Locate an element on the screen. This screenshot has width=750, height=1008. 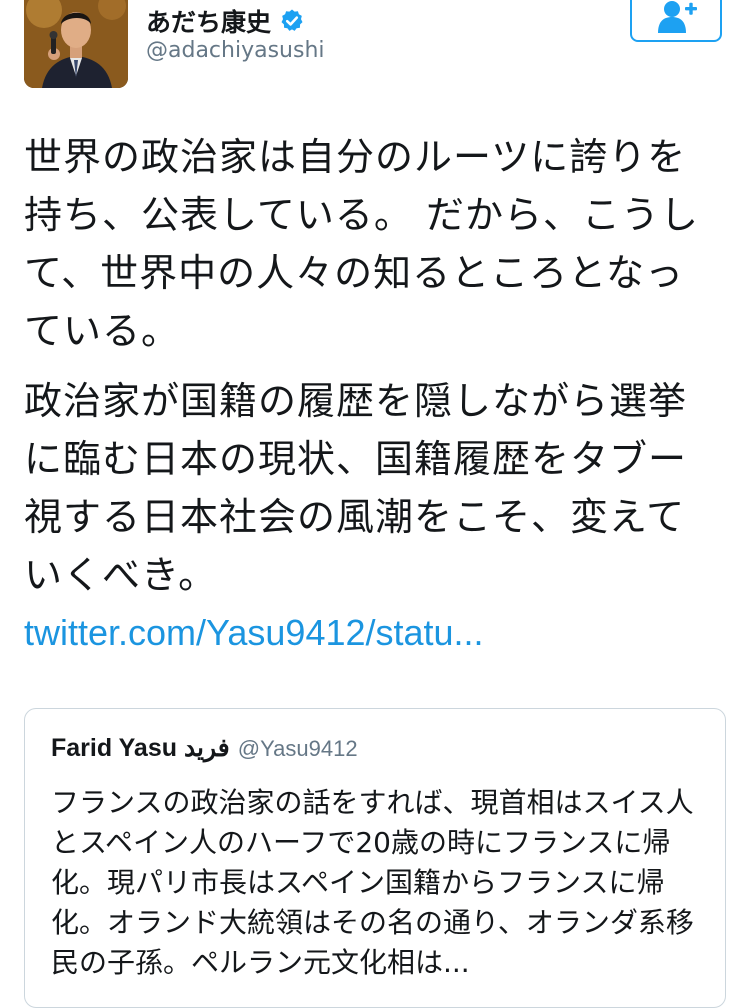
tweet-header: あだち康史 @adachiyasushi is located at coordinates (375, 50).